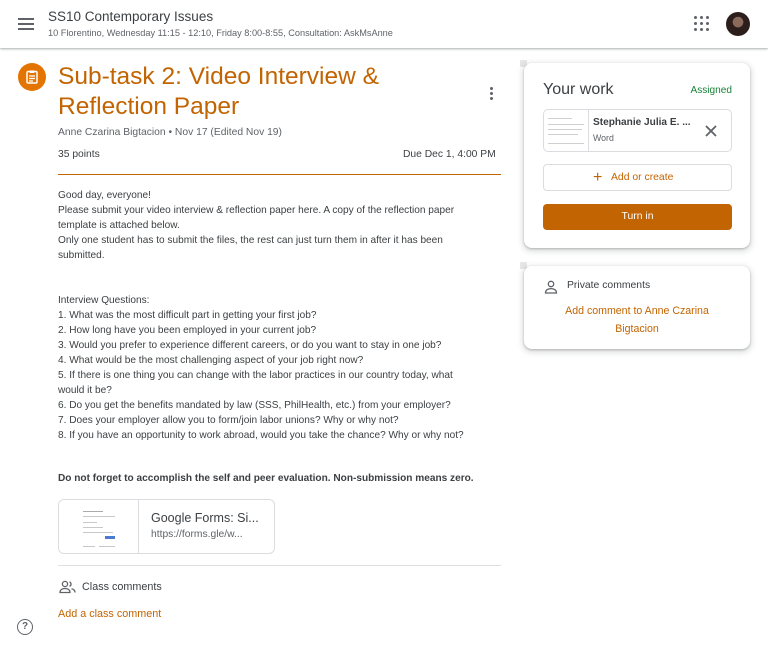  Describe the element at coordinates (26, 24) in the screenshot. I see `menu-icon` at that location.